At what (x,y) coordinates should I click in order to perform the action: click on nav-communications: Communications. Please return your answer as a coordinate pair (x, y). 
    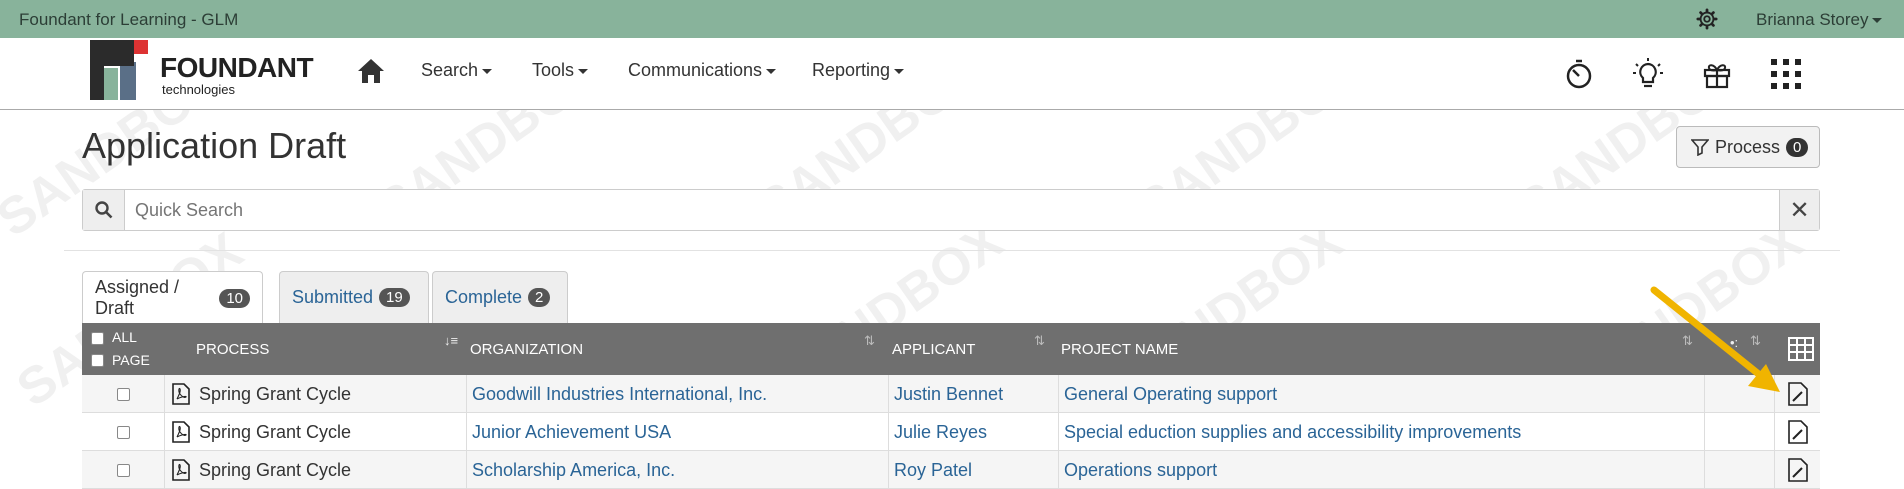
    Looking at the image, I should click on (702, 70).